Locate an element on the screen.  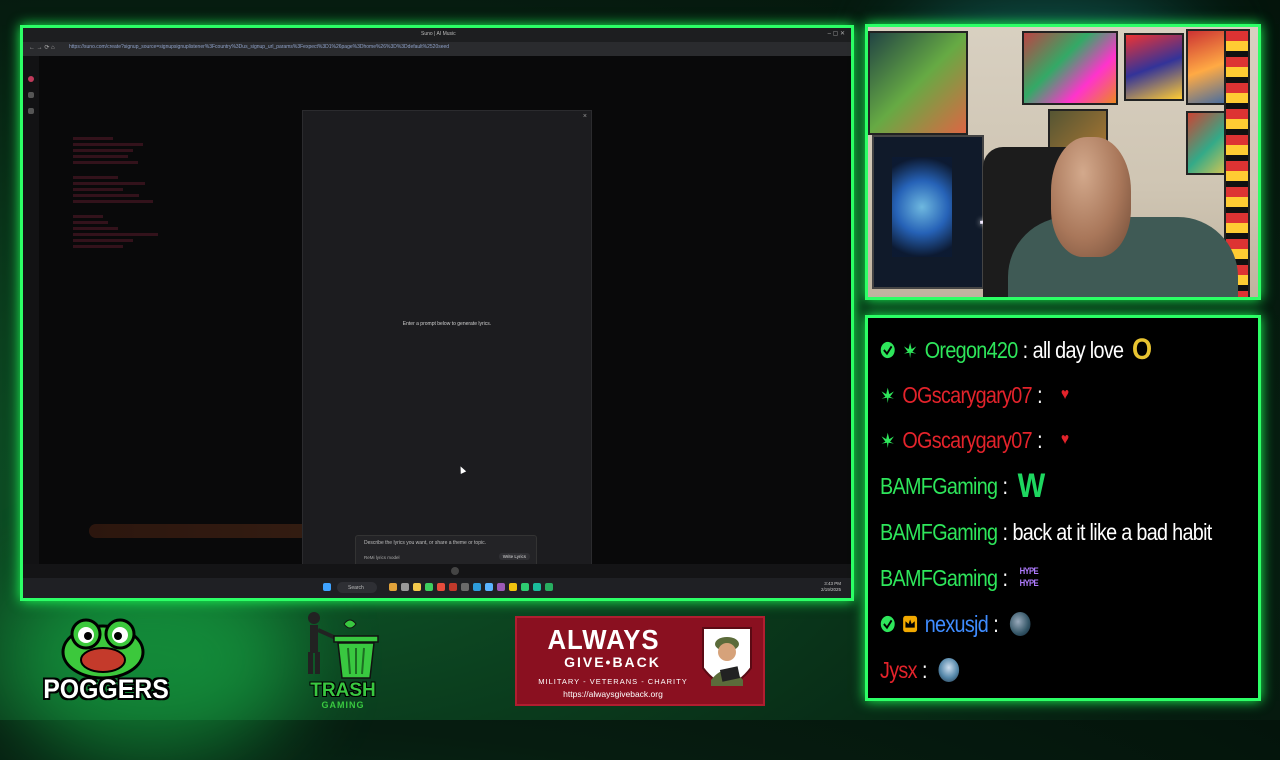
agb-url: https://alwaysgiveback.org is located at coordinates (613, 694).